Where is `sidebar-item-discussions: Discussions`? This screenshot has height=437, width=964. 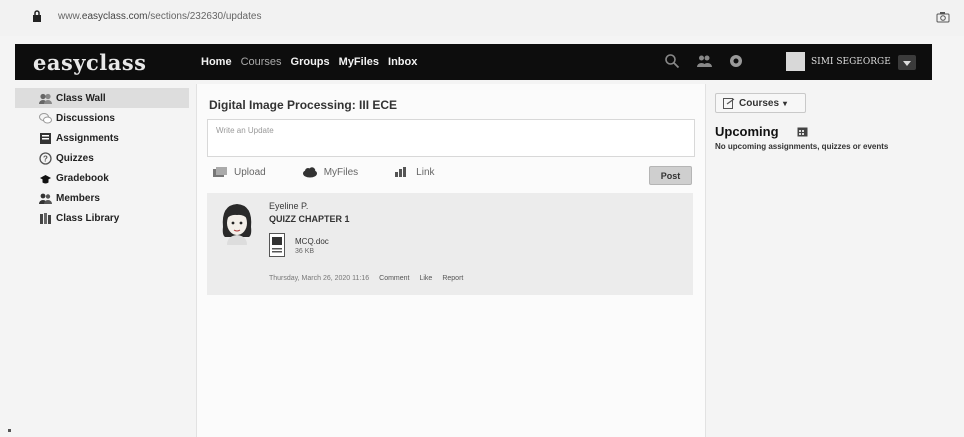
sidebar-item-discussions: Discussions is located at coordinates (105, 118).